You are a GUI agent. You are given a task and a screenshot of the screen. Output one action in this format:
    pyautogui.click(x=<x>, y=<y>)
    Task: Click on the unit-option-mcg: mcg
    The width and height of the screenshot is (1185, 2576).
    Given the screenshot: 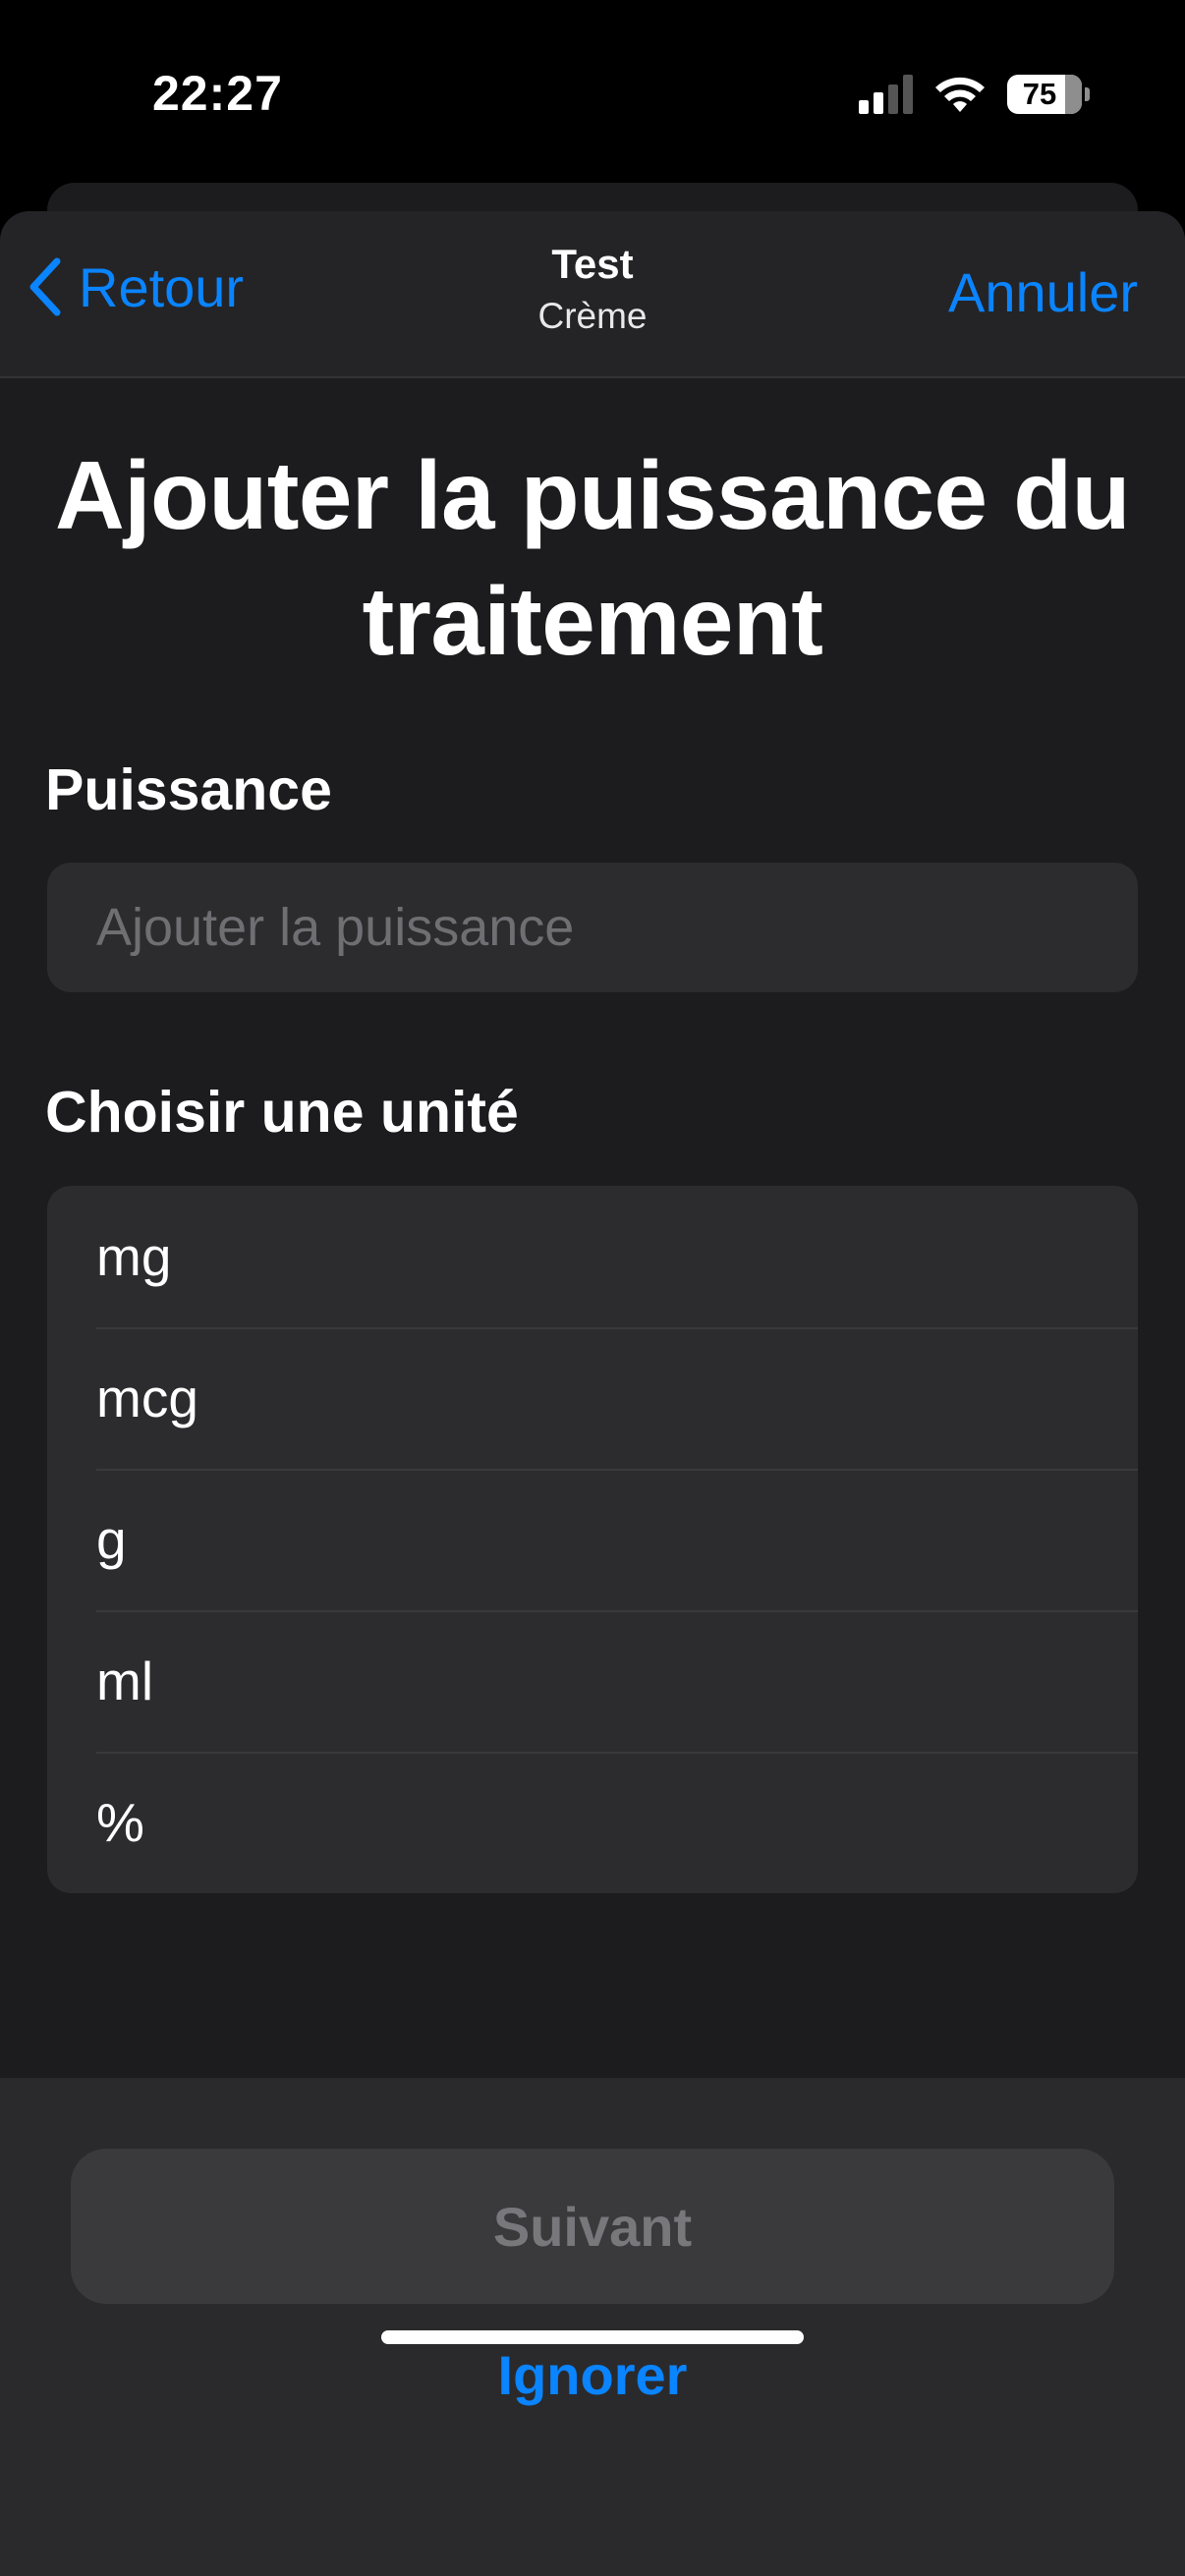 What is the action you would take?
    pyautogui.click(x=592, y=1398)
    